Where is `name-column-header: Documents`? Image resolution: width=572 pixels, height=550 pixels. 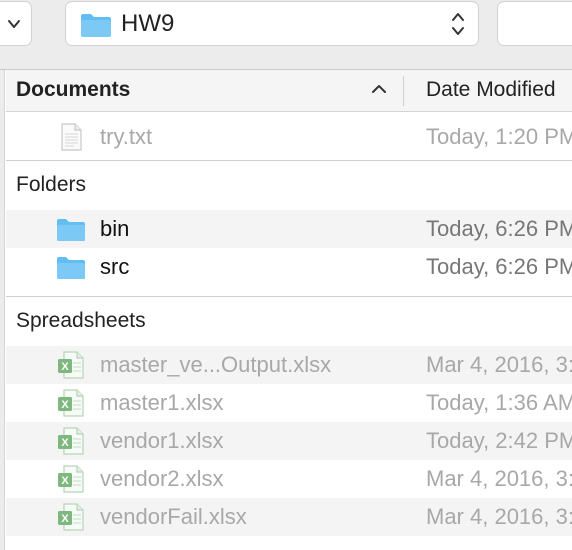 name-column-header: Documents is located at coordinates (73, 90).